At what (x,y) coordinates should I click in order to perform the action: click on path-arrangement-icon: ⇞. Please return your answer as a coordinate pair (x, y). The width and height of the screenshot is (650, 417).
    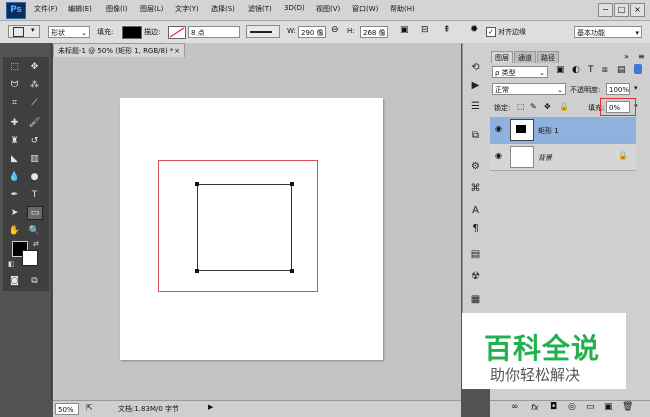
    Looking at the image, I should click on (447, 30).